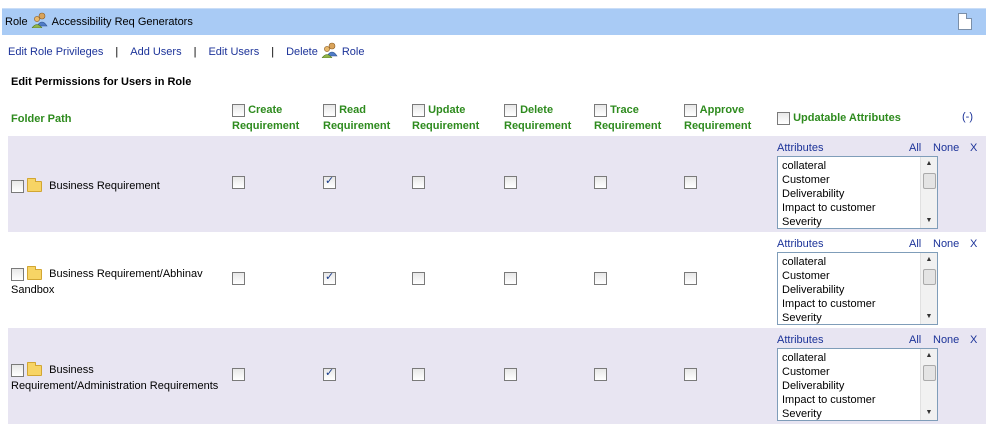  I want to click on trace-header: Trace Requirement, so click(627, 118).